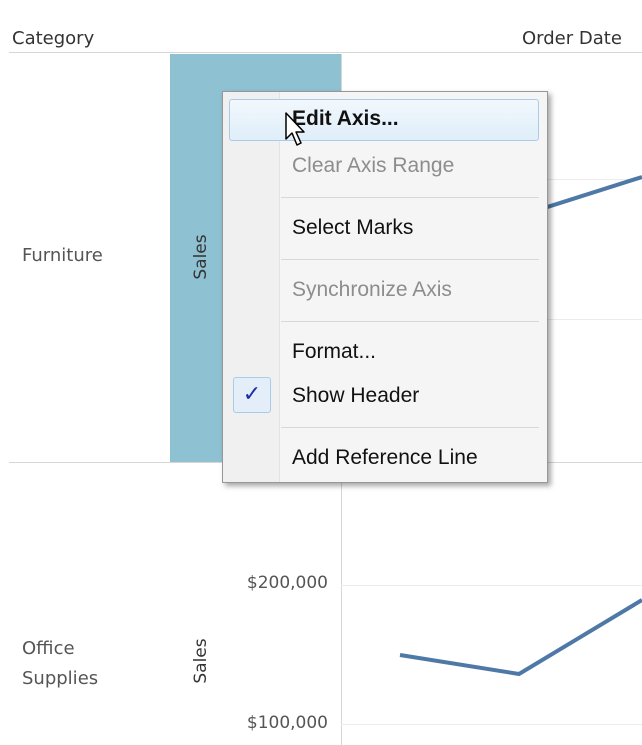  I want to click on checkmark-icon: ✓, so click(252, 395).